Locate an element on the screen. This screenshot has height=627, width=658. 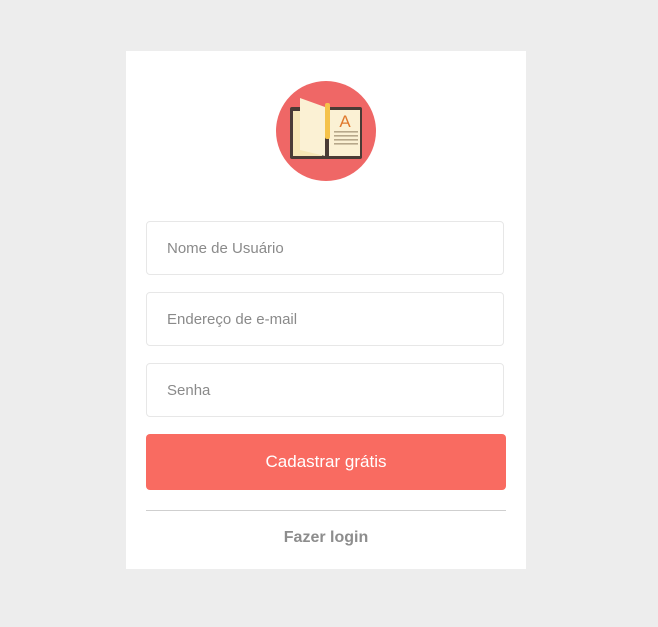
logo-letter: A is located at coordinates (345, 121).